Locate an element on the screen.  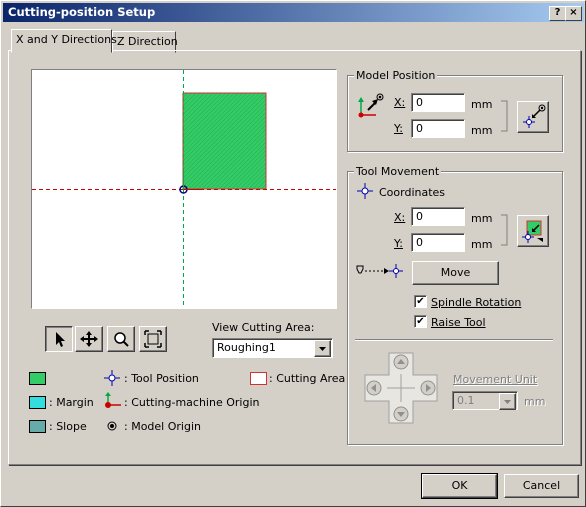
view-cutting-area-label: View Cutting Area: is located at coordinates (263, 327).